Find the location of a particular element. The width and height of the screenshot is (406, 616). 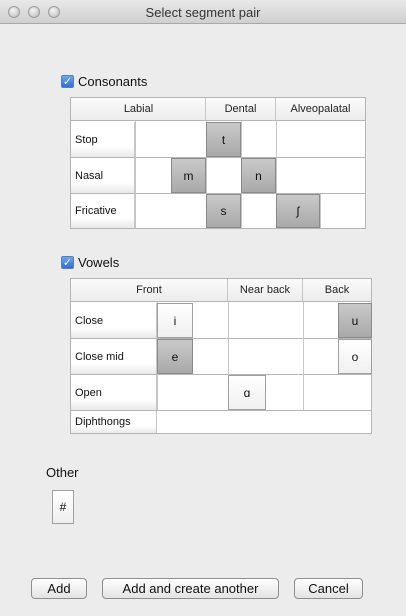

vowels-checkbox: ✓ is located at coordinates (67, 262).